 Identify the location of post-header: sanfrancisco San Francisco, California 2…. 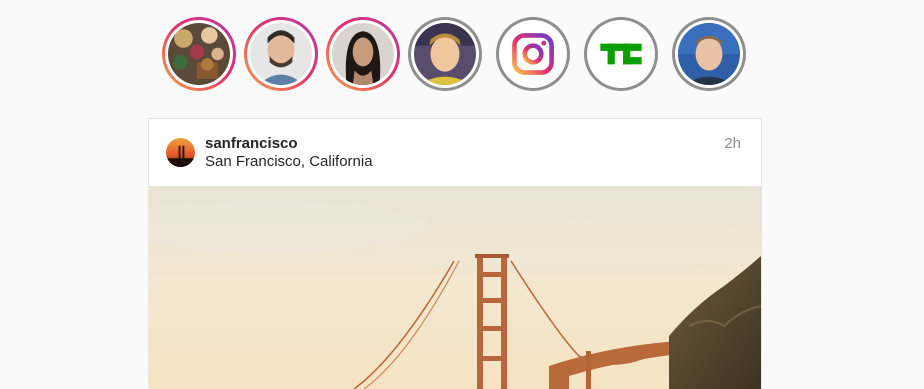
(455, 152).